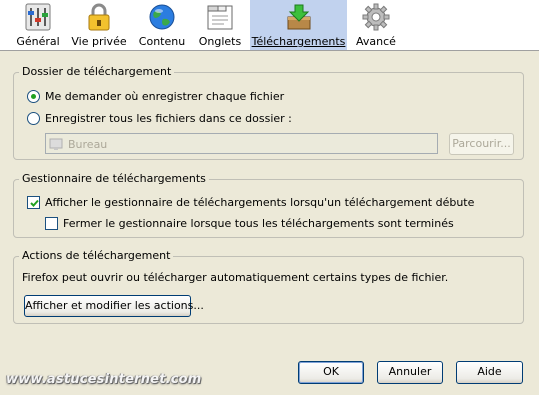  Describe the element at coordinates (99, 41) in the screenshot. I see `tab-privacy-label: Vie privée` at that location.